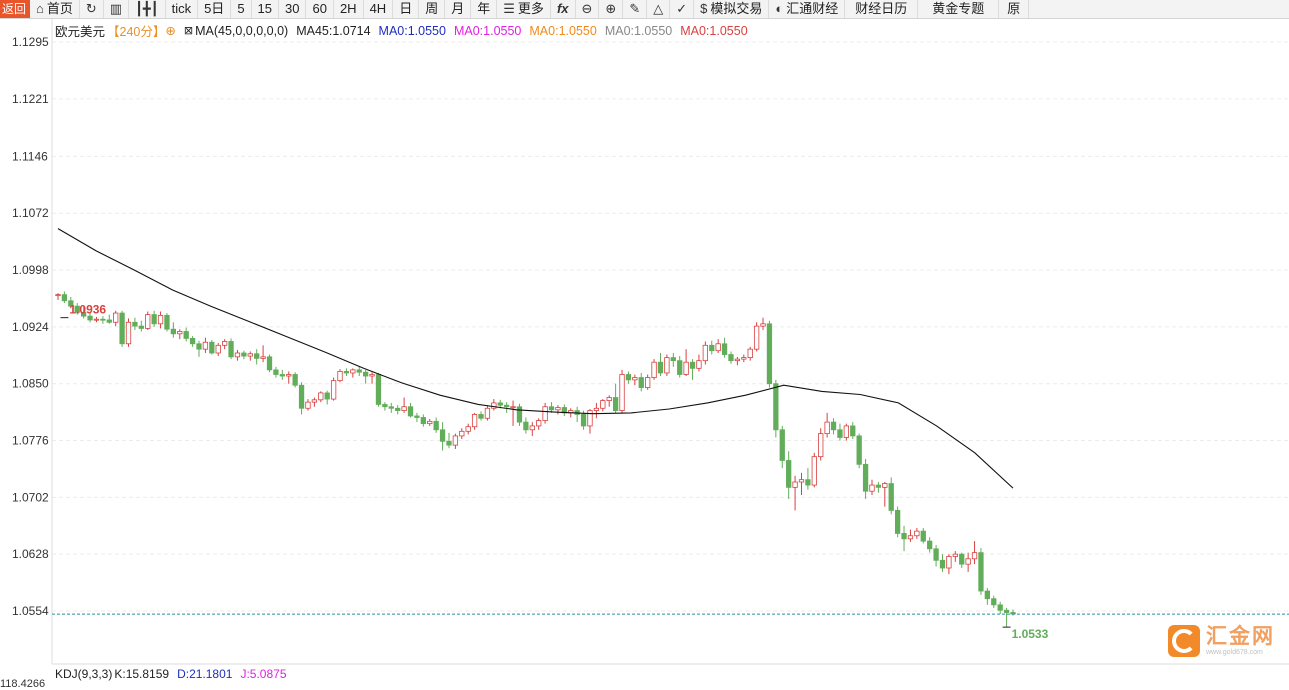 This screenshot has height=690, width=1289. Describe the element at coordinates (882, 9) in the screenshot. I see `calendar-button: 财经日历` at that location.